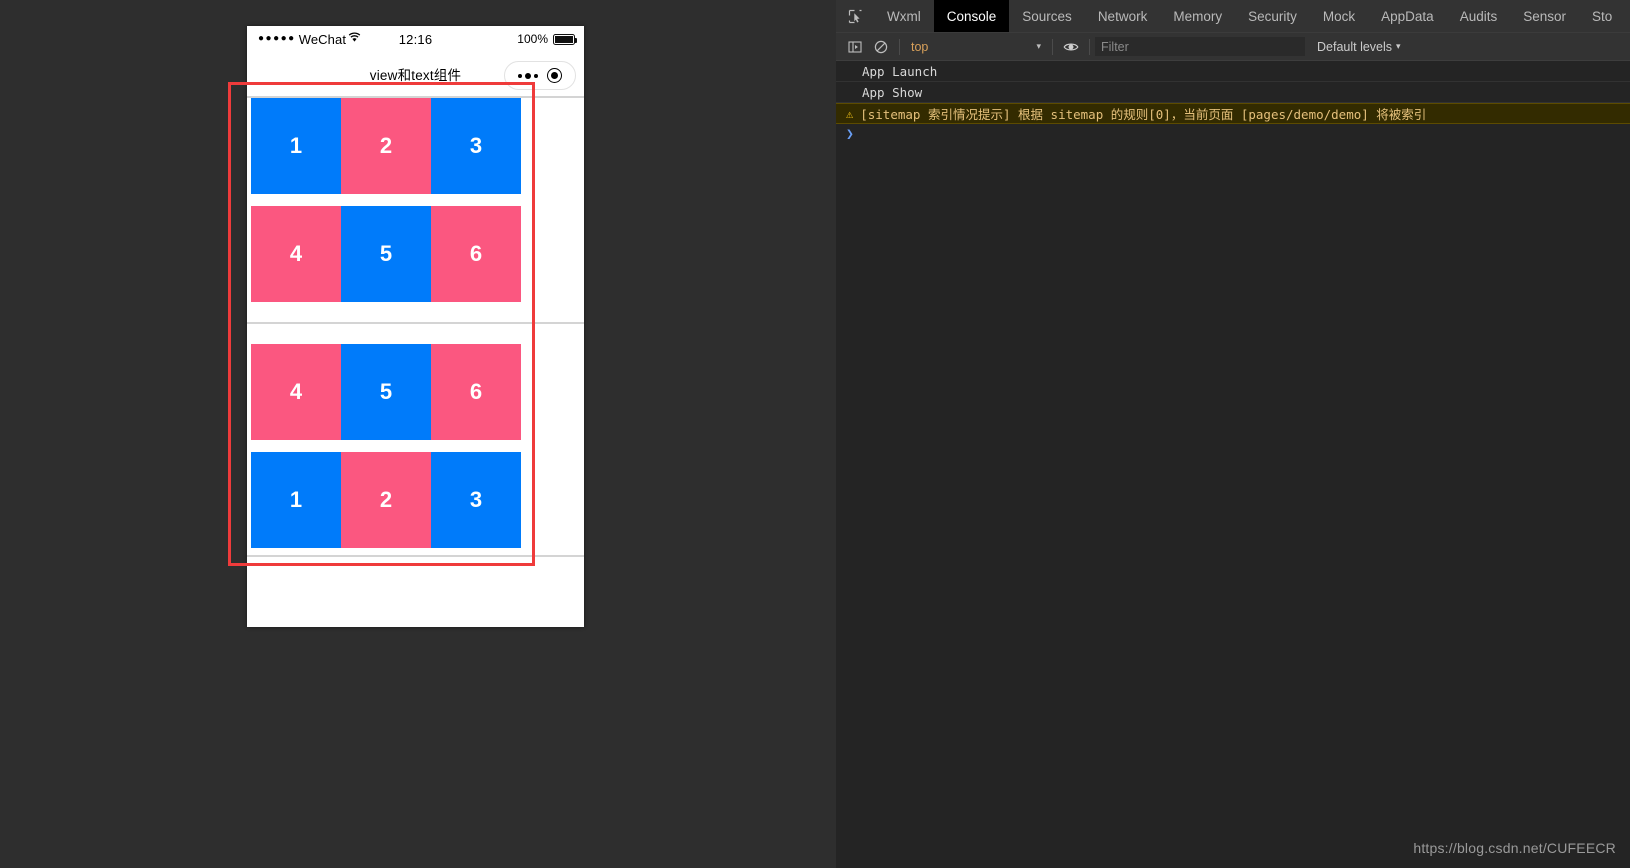  What do you see at coordinates (415, 334) in the screenshot?
I see `group-lead-gap` at bounding box center [415, 334].